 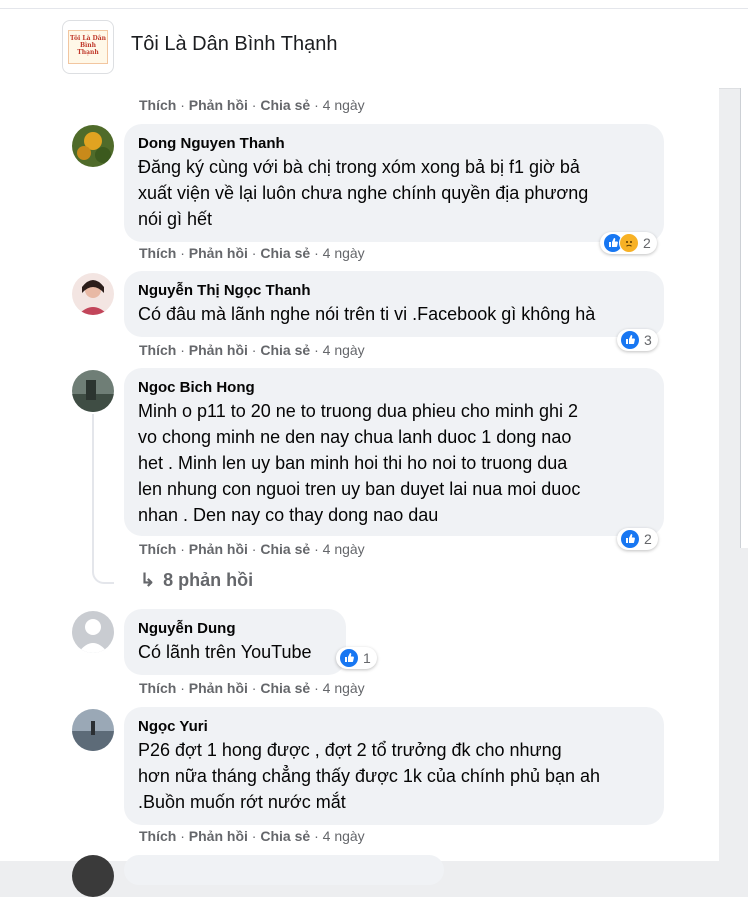 I want to click on group-logo-image: Tôi Là Dân Bình Thạnh, so click(x=88, y=47).